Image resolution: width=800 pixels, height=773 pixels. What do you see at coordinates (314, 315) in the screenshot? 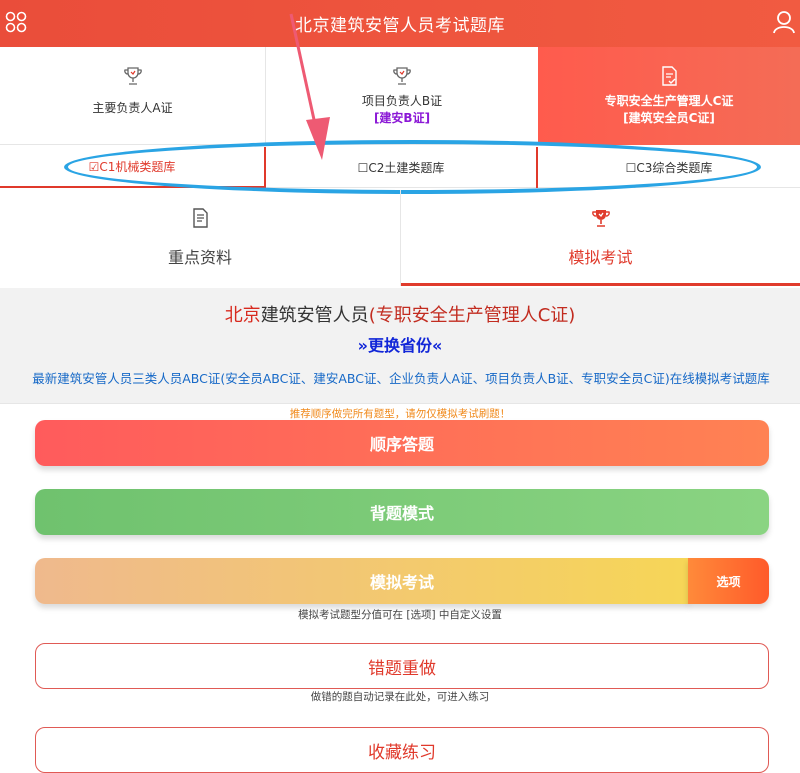
I see `title-mid: 建筑安管人员` at bounding box center [314, 315].